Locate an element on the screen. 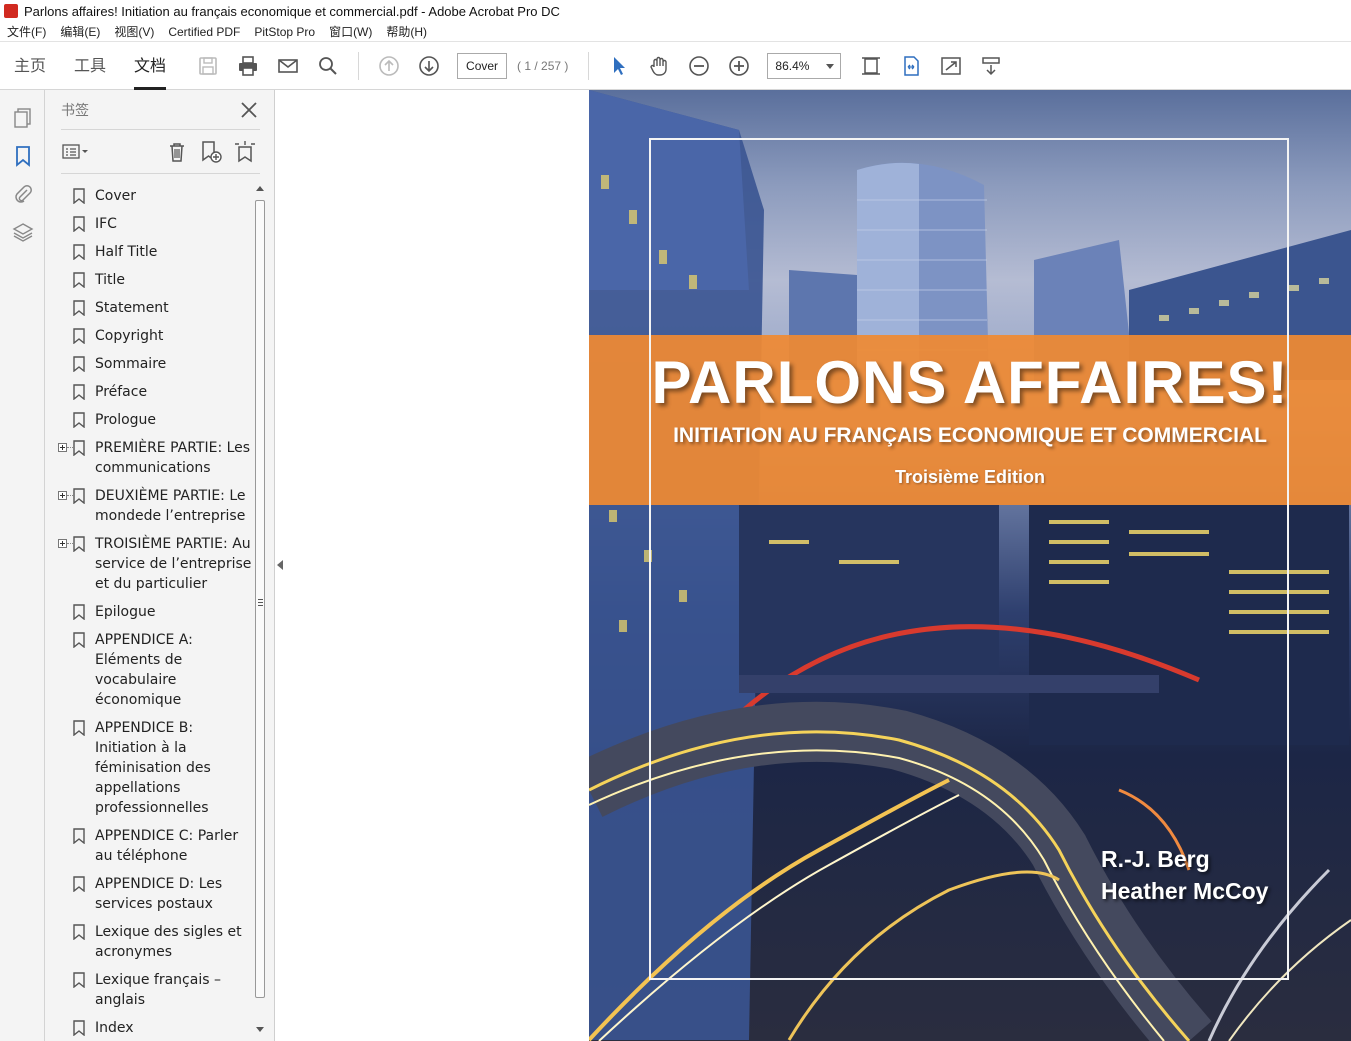  scroll-up-icon is located at coordinates (260, 188).